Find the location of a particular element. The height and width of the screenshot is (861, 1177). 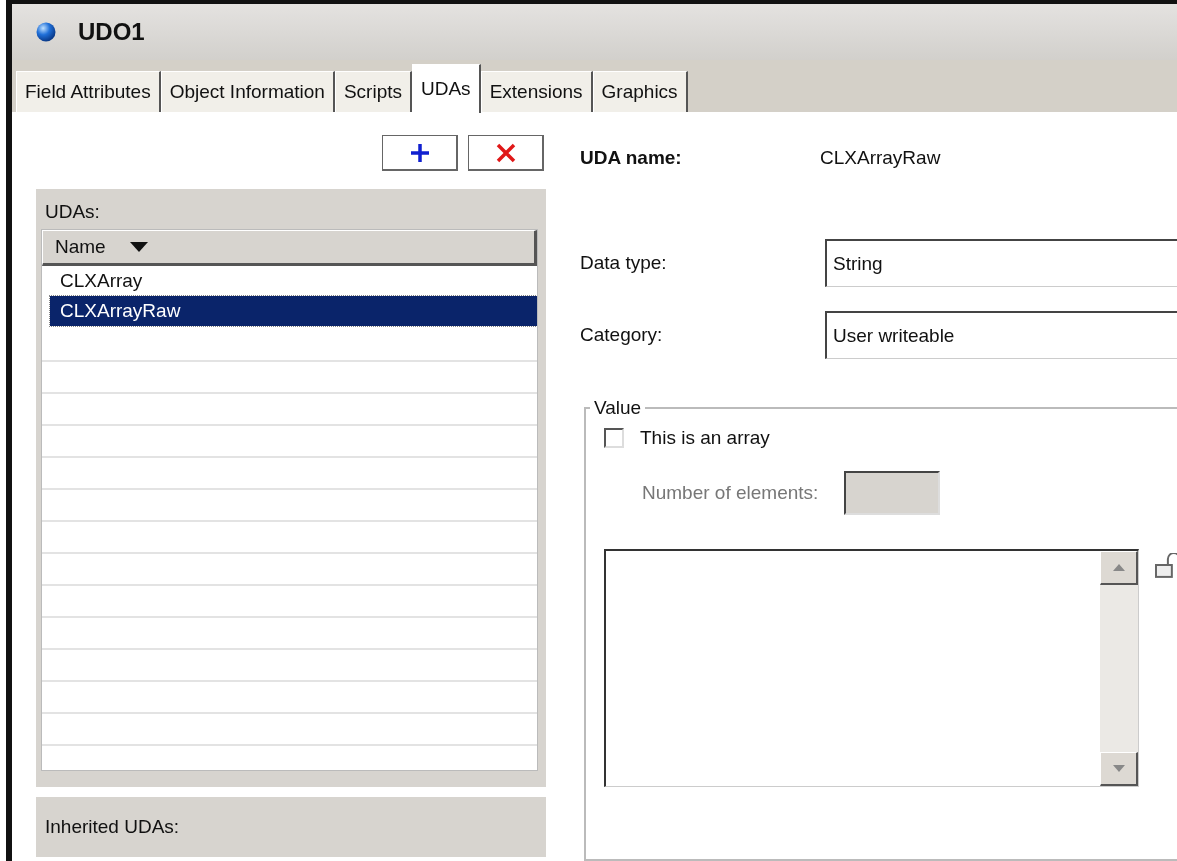

panel-label: UDAs: is located at coordinates (72, 212).